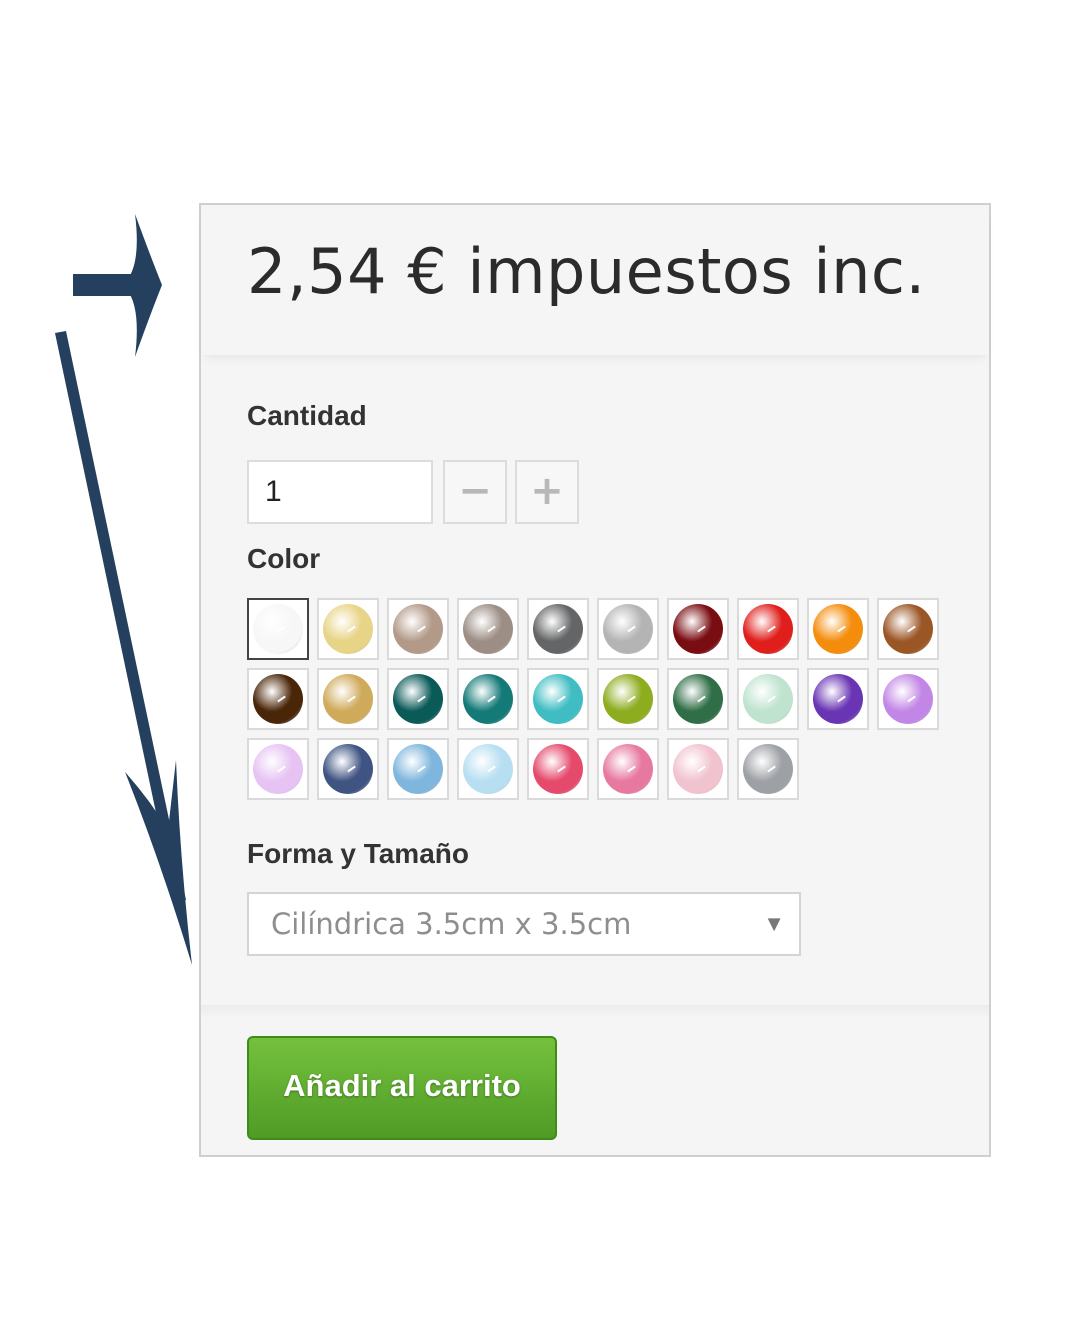 The image size is (1080, 1317). What do you see at coordinates (402, 1088) in the screenshot?
I see `add-to-cart-button: Añadir al carrito` at bounding box center [402, 1088].